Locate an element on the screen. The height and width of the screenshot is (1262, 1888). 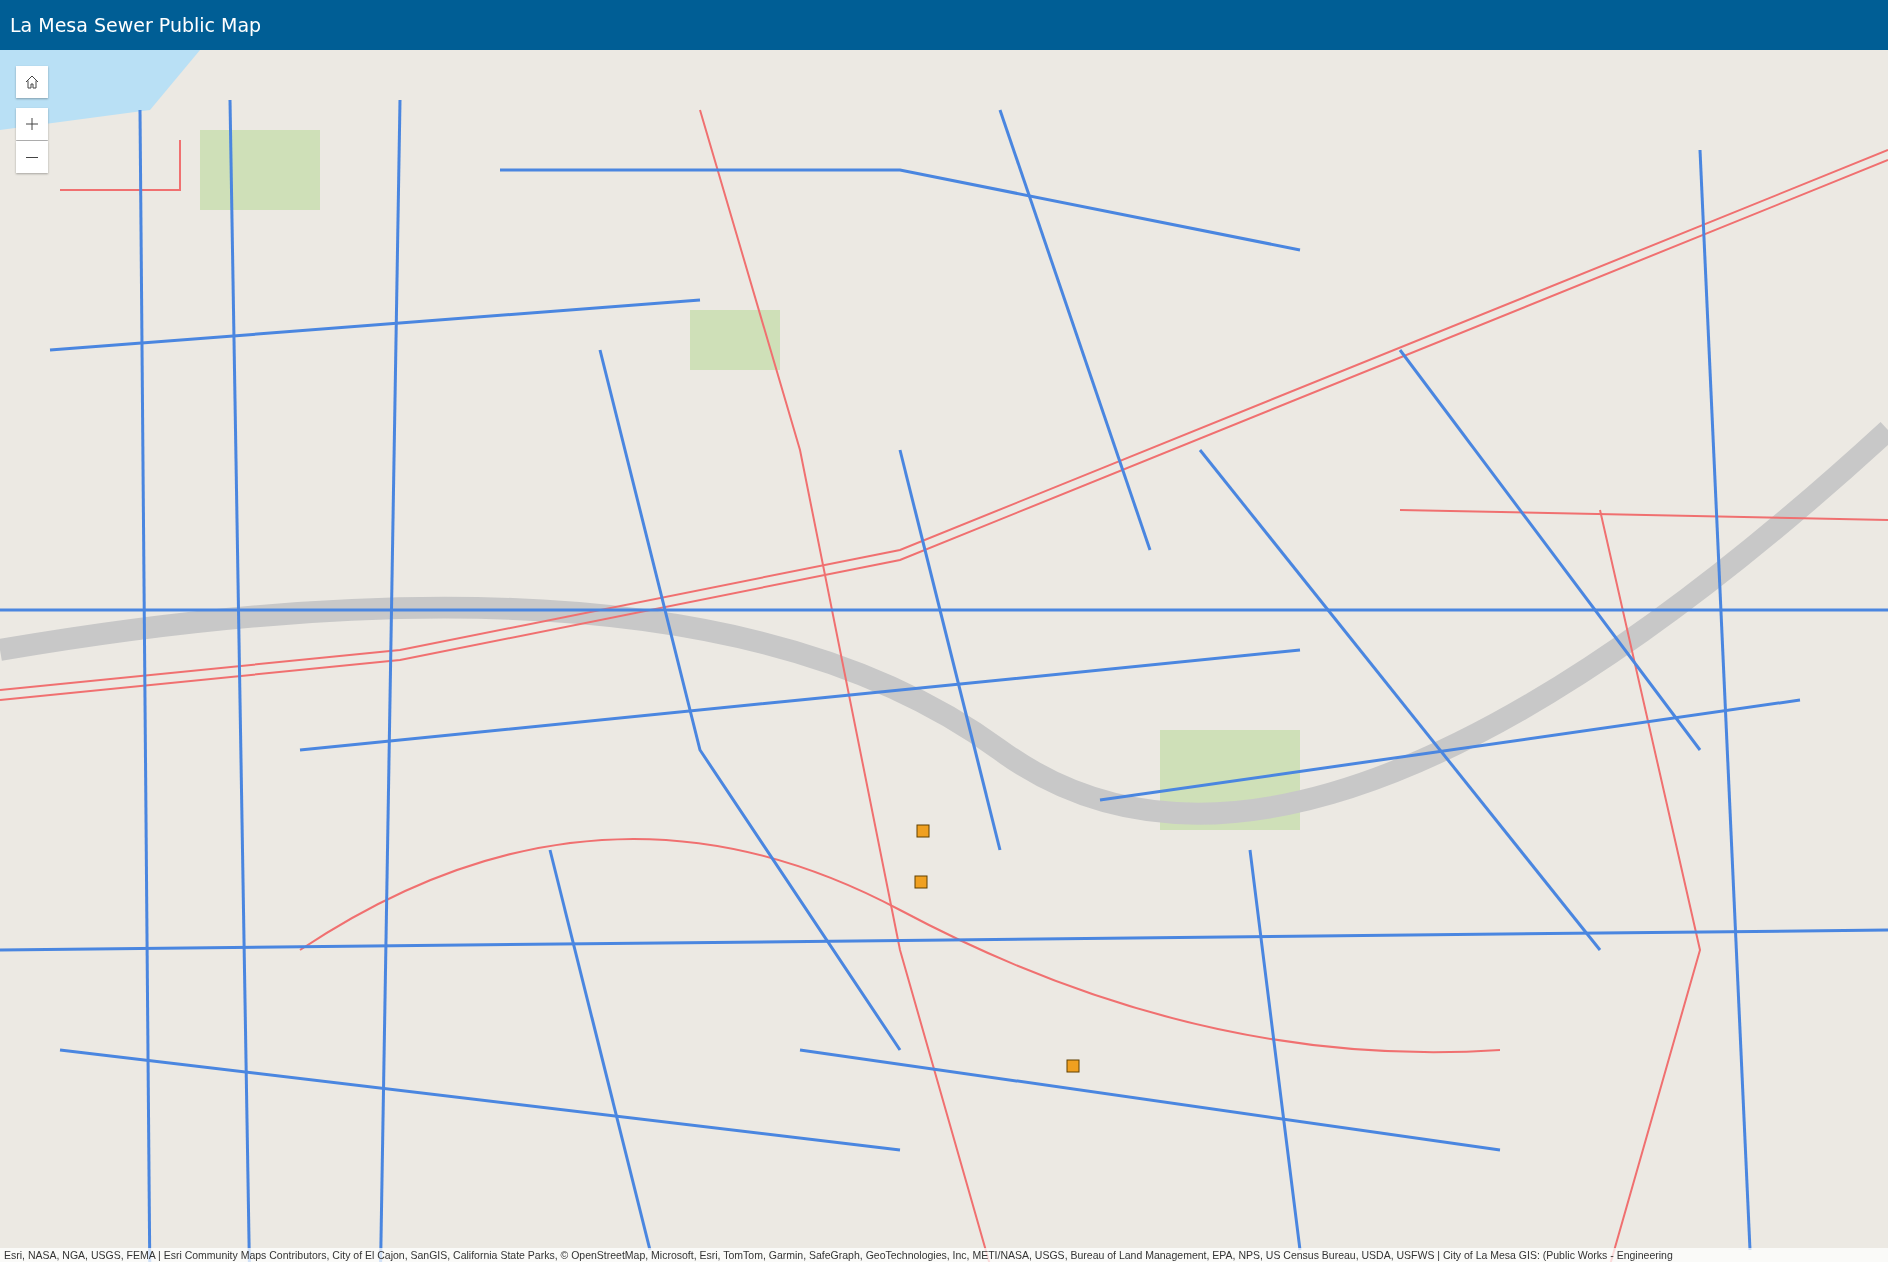
map-attribution: Esri, NASA, NGA, USGS, FEMA | Esri Community Maps Contributors, City of El Cajon, SanGIS, California State Parks, © OpenStreetMap, Microsoft, Esri, TomTom, Garmin, SafeGraph, GeoTechnologies, Inc, METI/NASA, USGS, Bureau of Land Management, EPA, NPS, US Census Bureau, USDA, USFWS | City of La Mesa GIS: (Public Works - Engineering is located at coordinates (944, 1255).